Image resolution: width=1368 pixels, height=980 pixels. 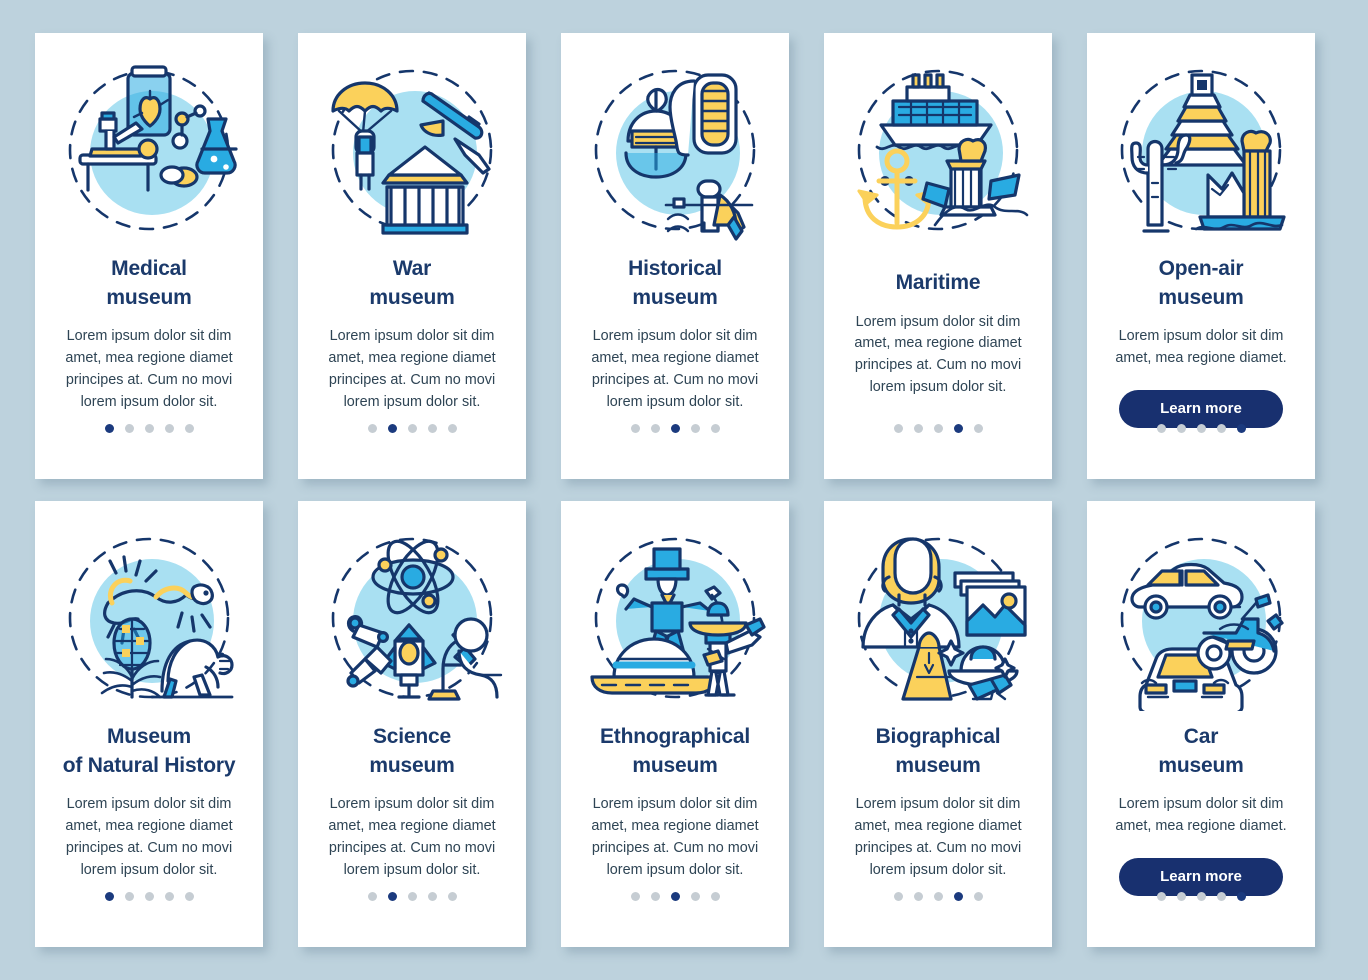 I want to click on biographical-museum-icon, so click(x=938, y=618).